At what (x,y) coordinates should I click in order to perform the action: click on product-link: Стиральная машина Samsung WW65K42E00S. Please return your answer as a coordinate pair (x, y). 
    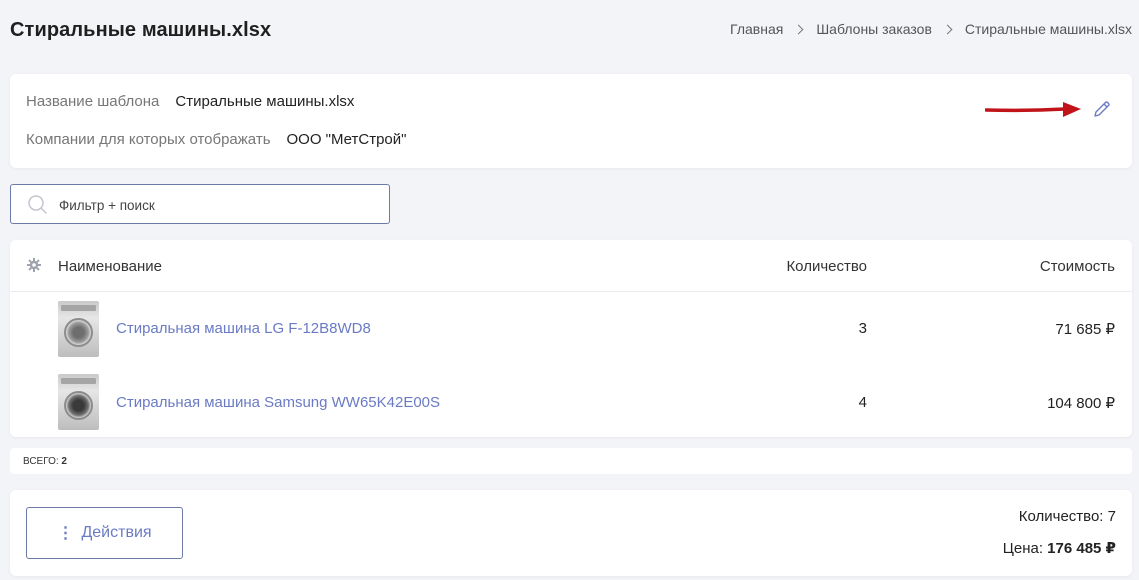
    Looking at the image, I should click on (278, 402).